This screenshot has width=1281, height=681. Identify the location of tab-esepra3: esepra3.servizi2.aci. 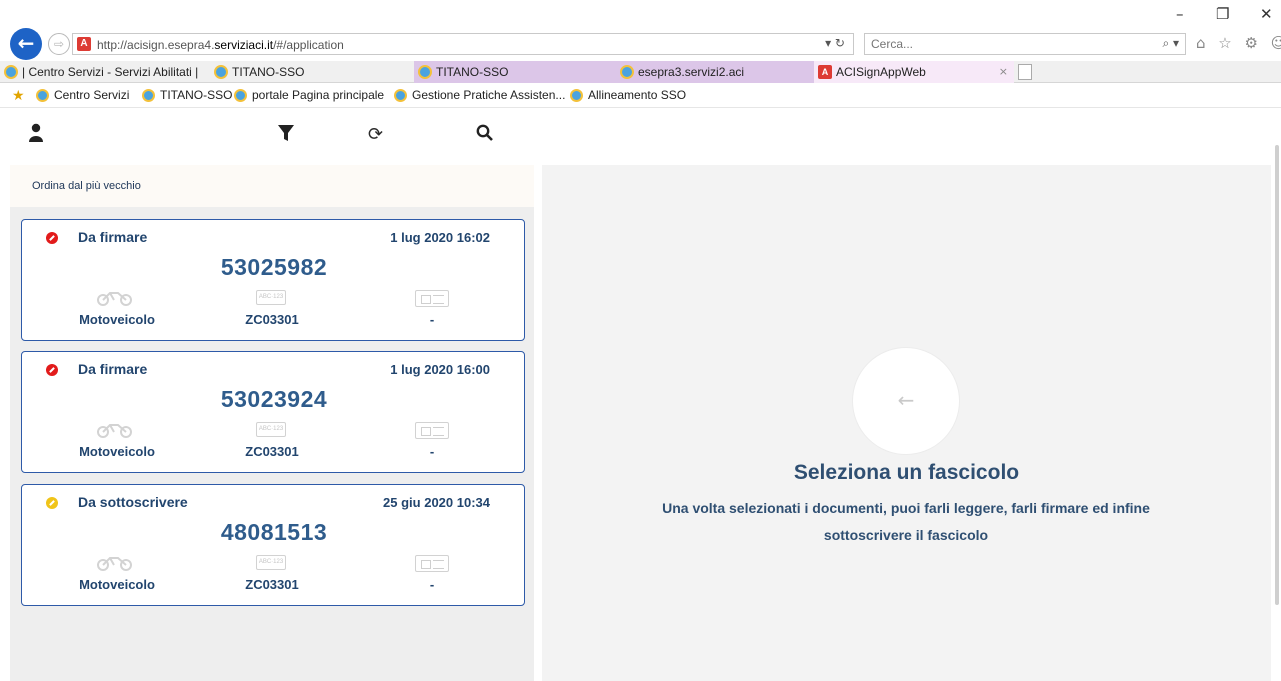
(715, 72).